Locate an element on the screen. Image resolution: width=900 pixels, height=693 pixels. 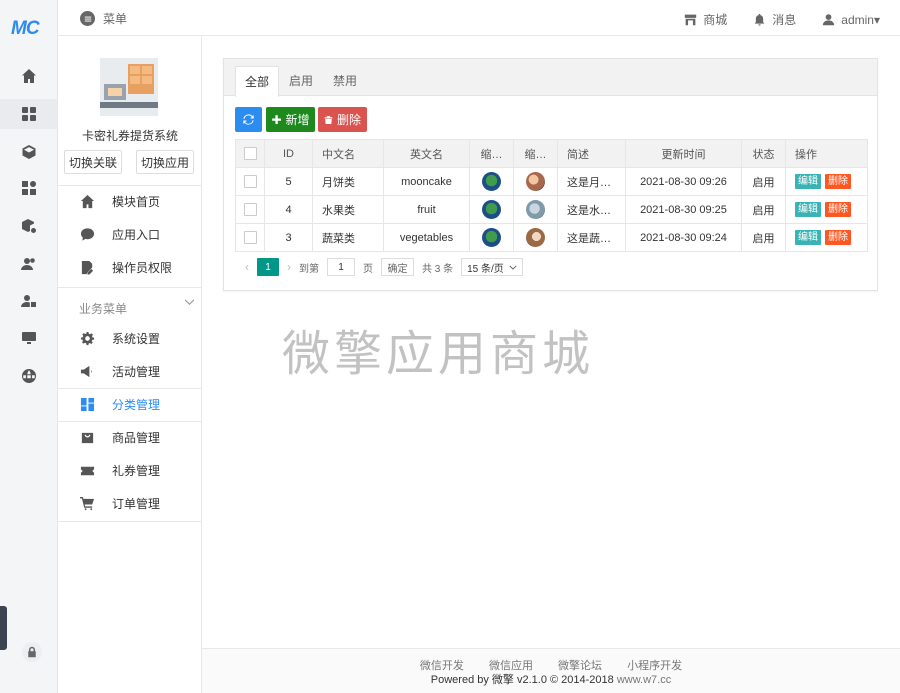
cell-cn-name: 蔬菜类 is located at coordinates (348, 237).